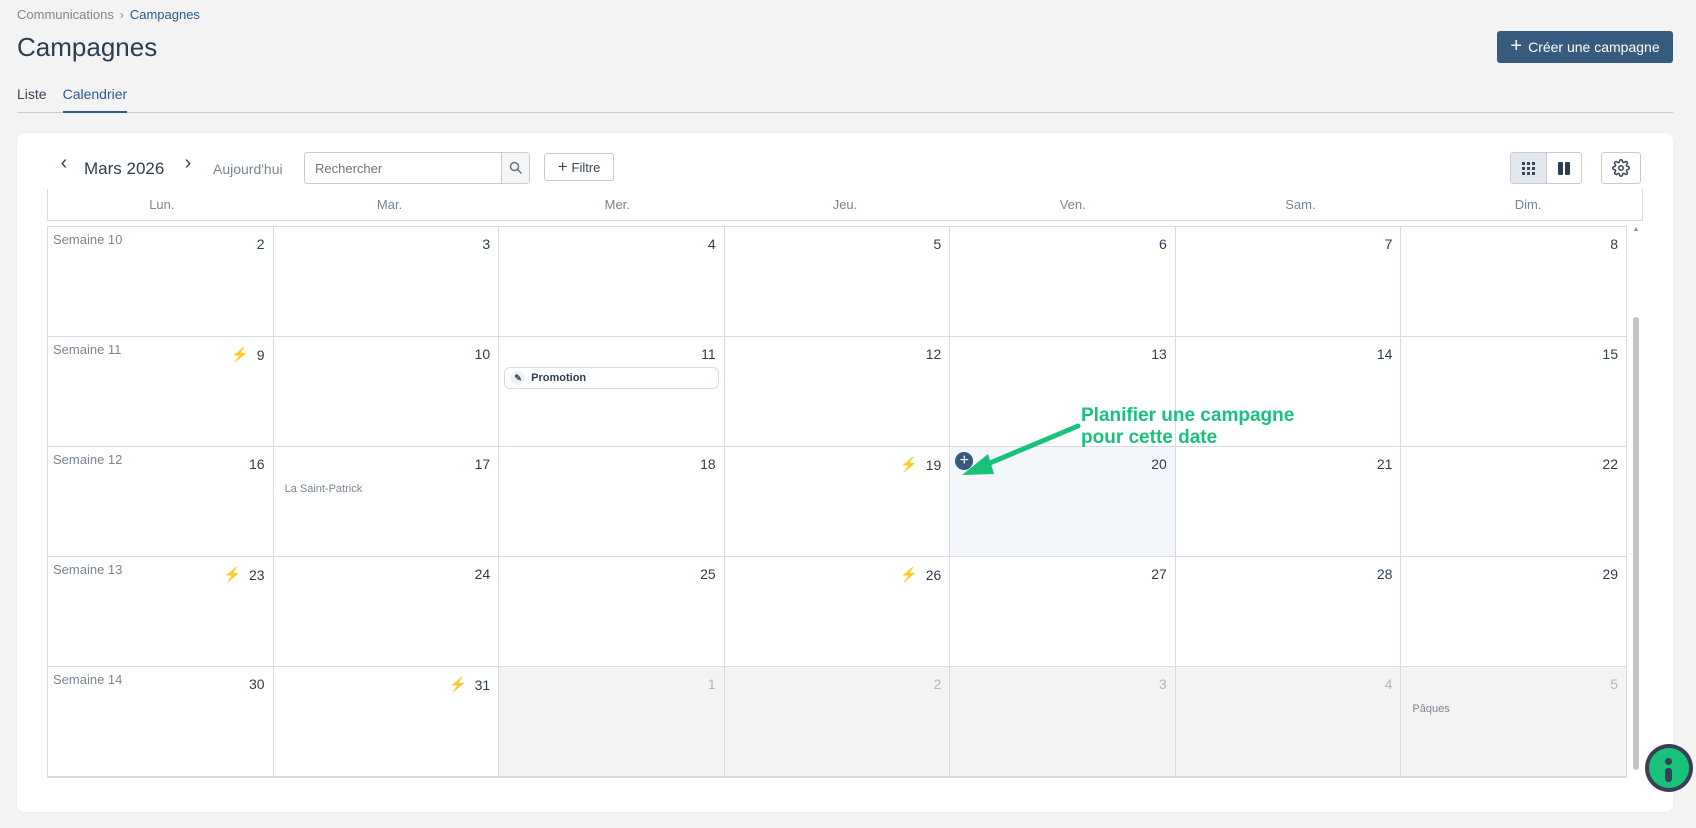 Image resolution: width=1696 pixels, height=828 pixels. Describe the element at coordinates (611, 378) in the screenshot. I see `campaign-event: ✎ Promotion` at that location.